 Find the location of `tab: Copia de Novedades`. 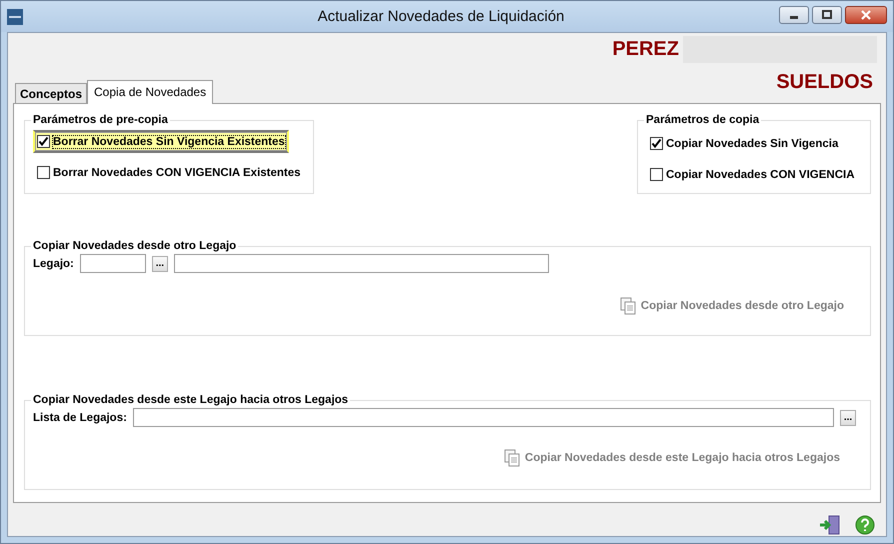

tab: Copia de Novedades is located at coordinates (150, 92).